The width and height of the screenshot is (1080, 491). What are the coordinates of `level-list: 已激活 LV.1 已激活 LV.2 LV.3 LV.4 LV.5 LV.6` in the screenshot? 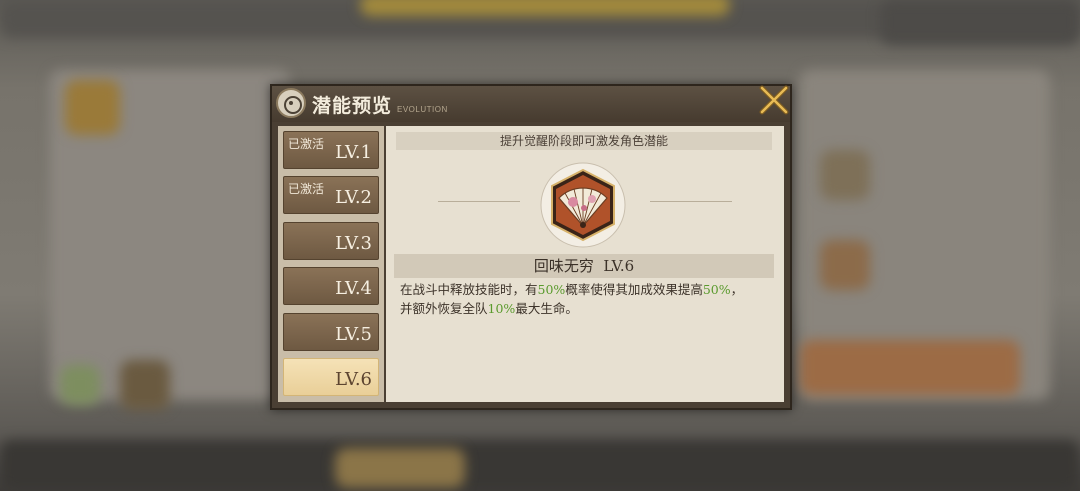 It's located at (331, 264).